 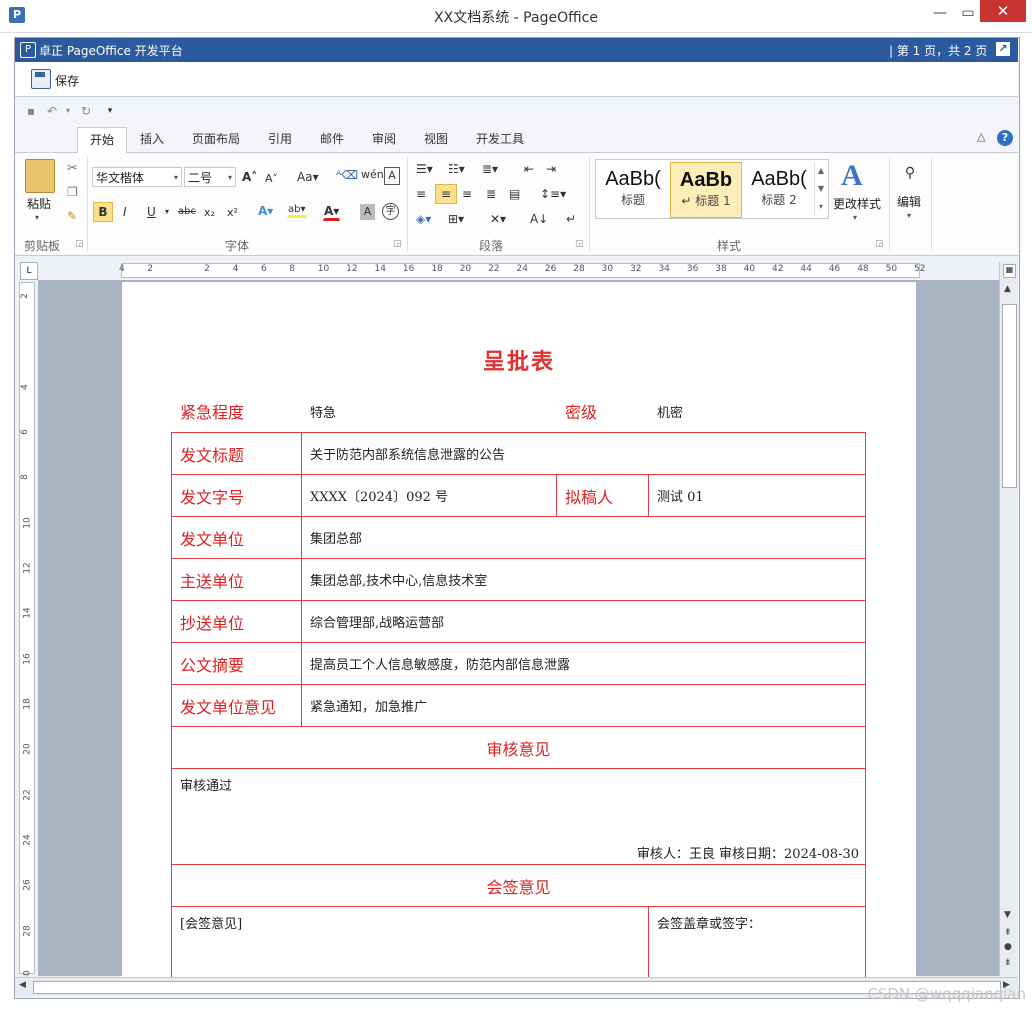 What do you see at coordinates (1009, 271) in the screenshot?
I see `ruler-toggle-icon: ▦` at bounding box center [1009, 271].